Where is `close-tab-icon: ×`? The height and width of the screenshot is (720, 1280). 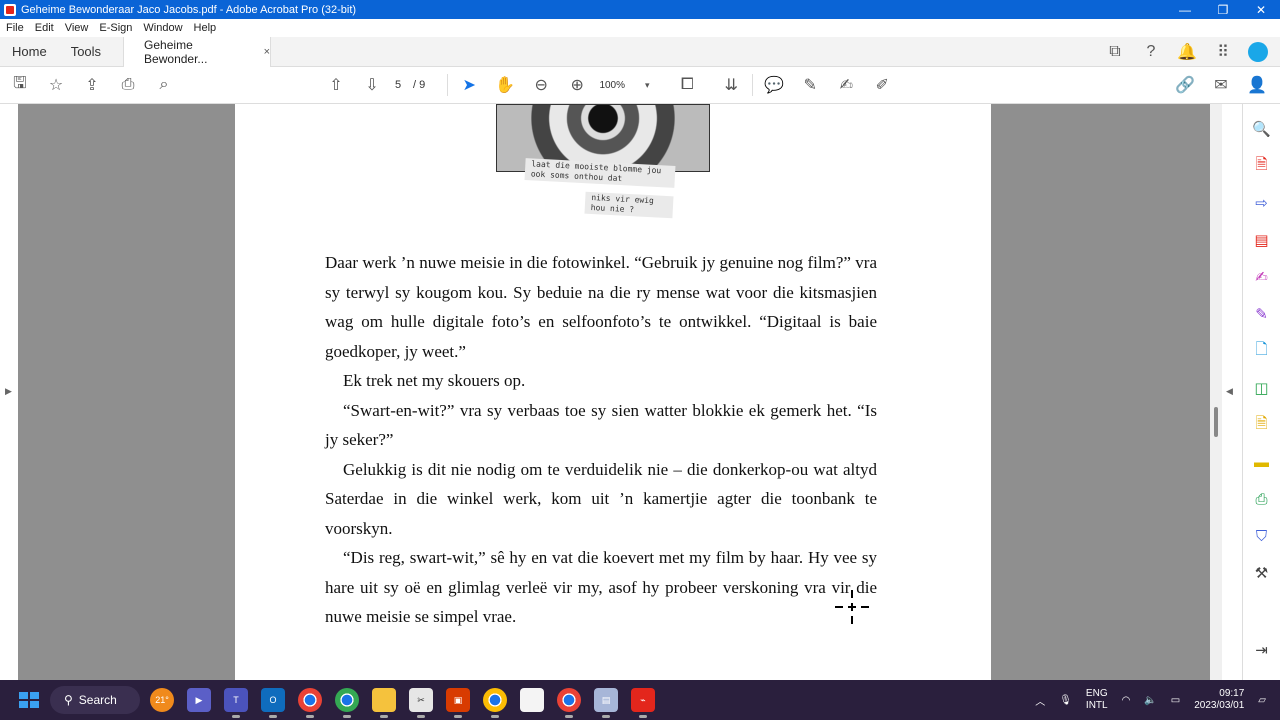 close-tab-icon: × is located at coordinates (267, 52).